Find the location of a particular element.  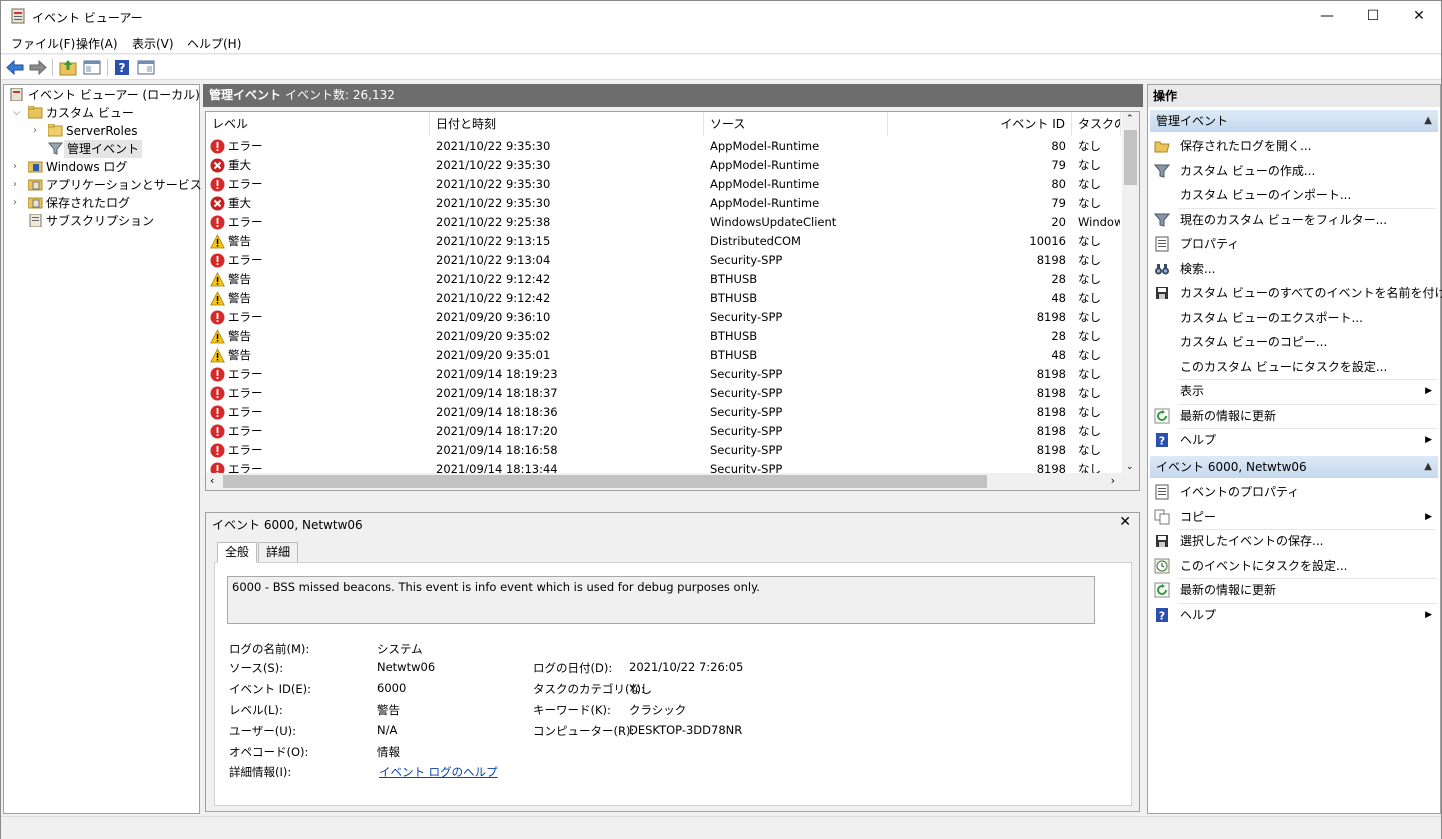

maximize-button: ☐ is located at coordinates (1373, 16).